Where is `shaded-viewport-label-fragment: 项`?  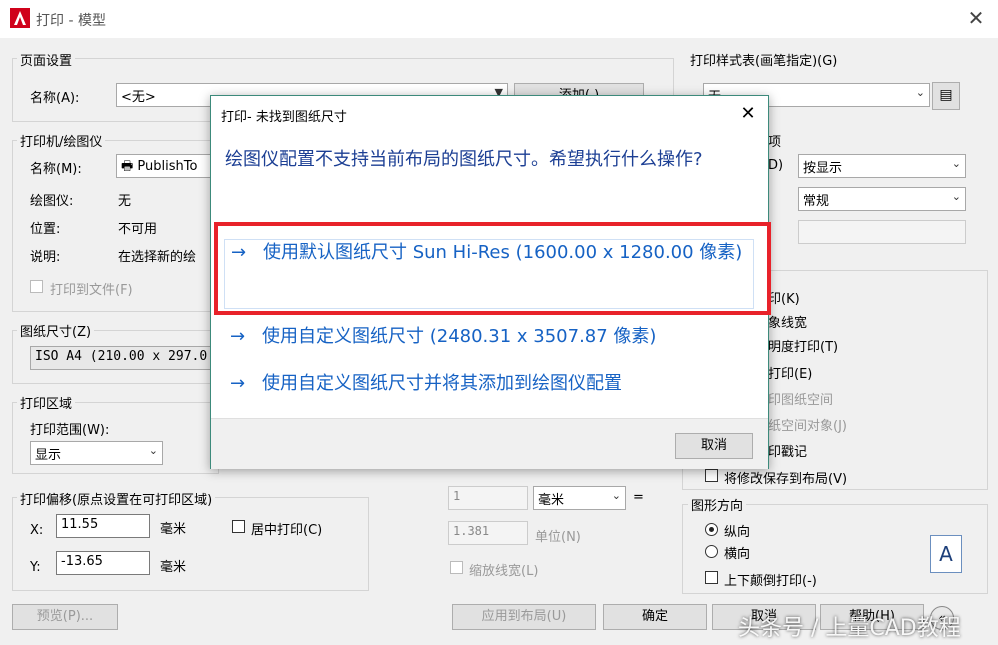
shaded-viewport-label-fragment: 项 is located at coordinates (775, 142).